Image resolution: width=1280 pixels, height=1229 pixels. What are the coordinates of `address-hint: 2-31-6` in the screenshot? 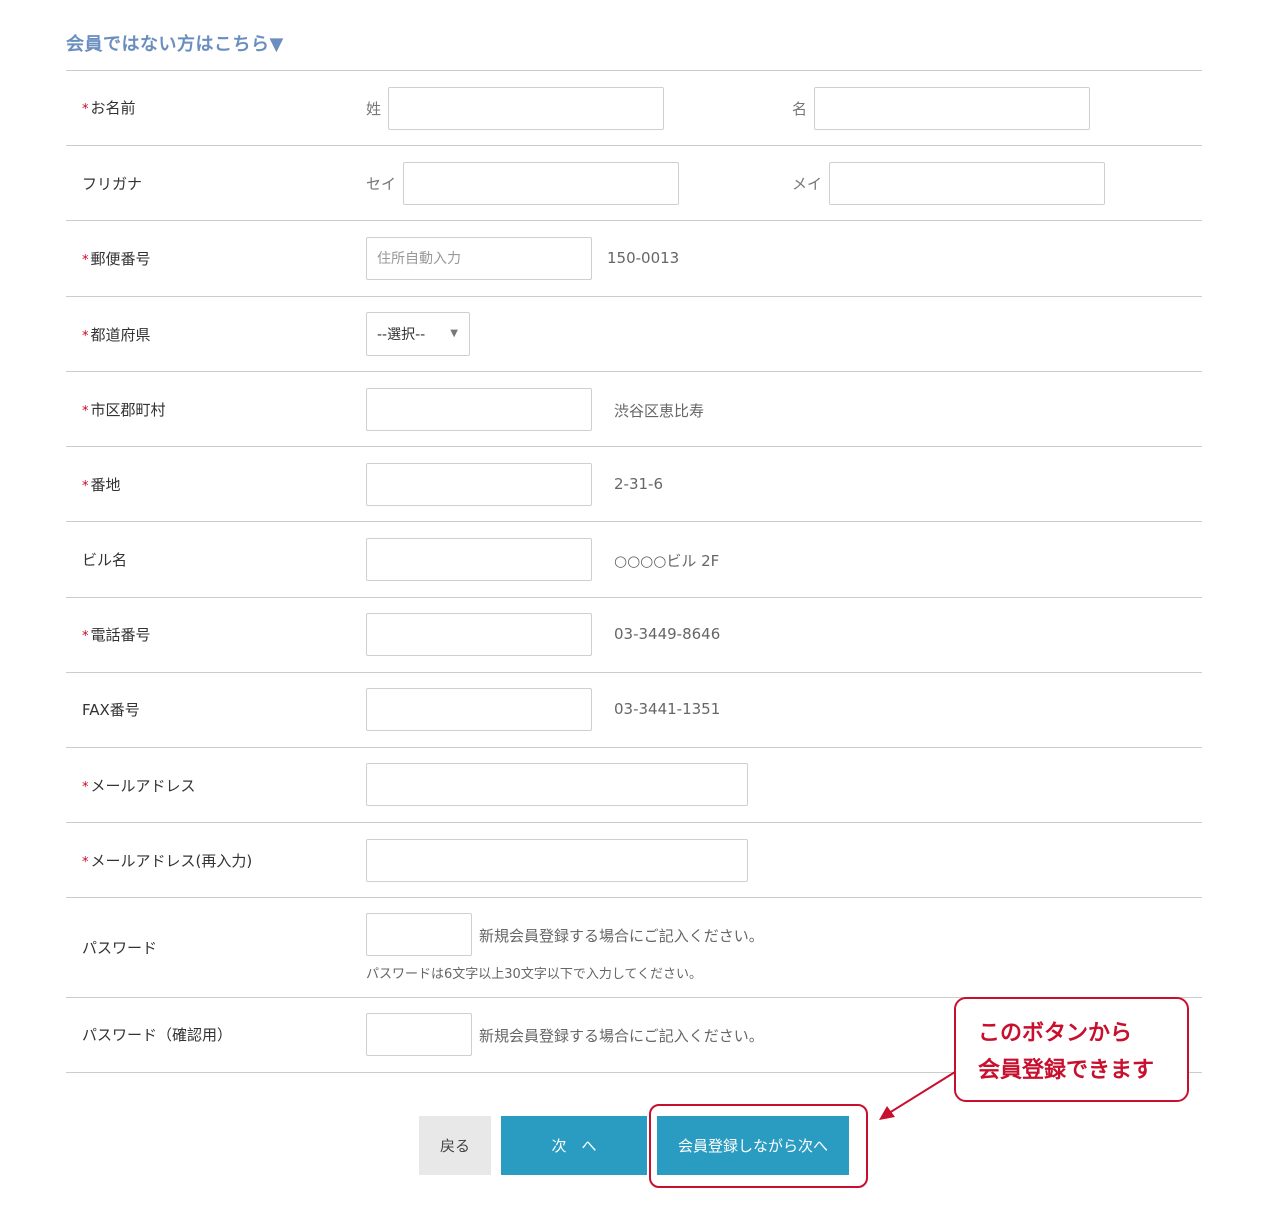 It's located at (638, 484).